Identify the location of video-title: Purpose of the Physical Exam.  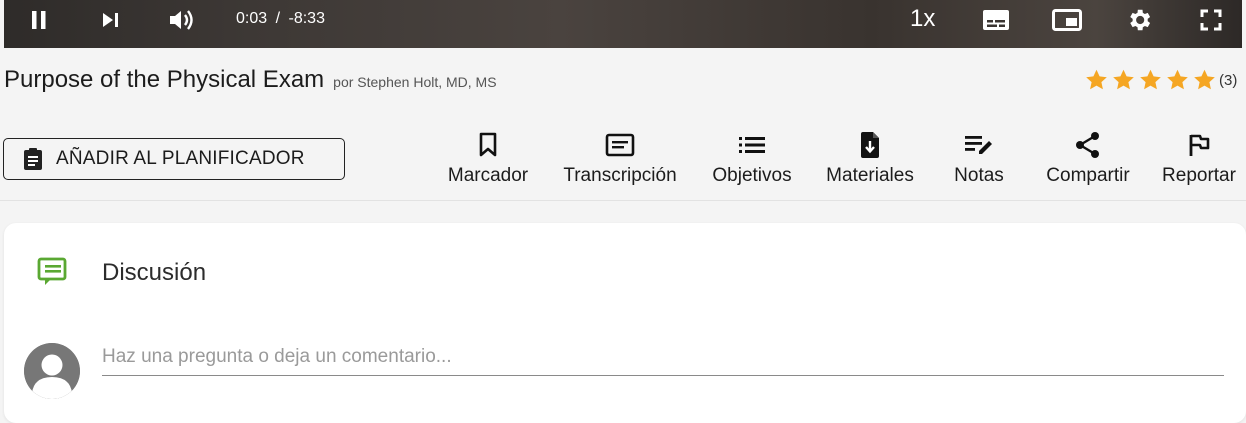
(164, 79).